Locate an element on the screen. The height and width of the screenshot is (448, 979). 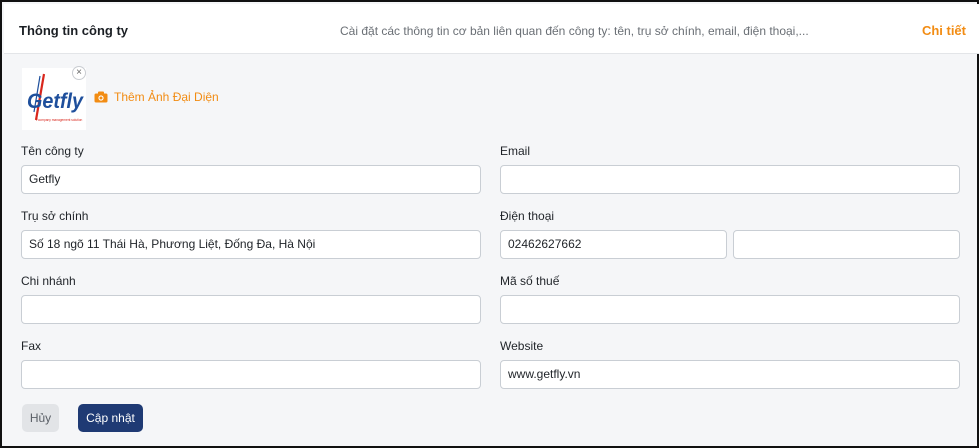
camera-icon is located at coordinates (101, 97).